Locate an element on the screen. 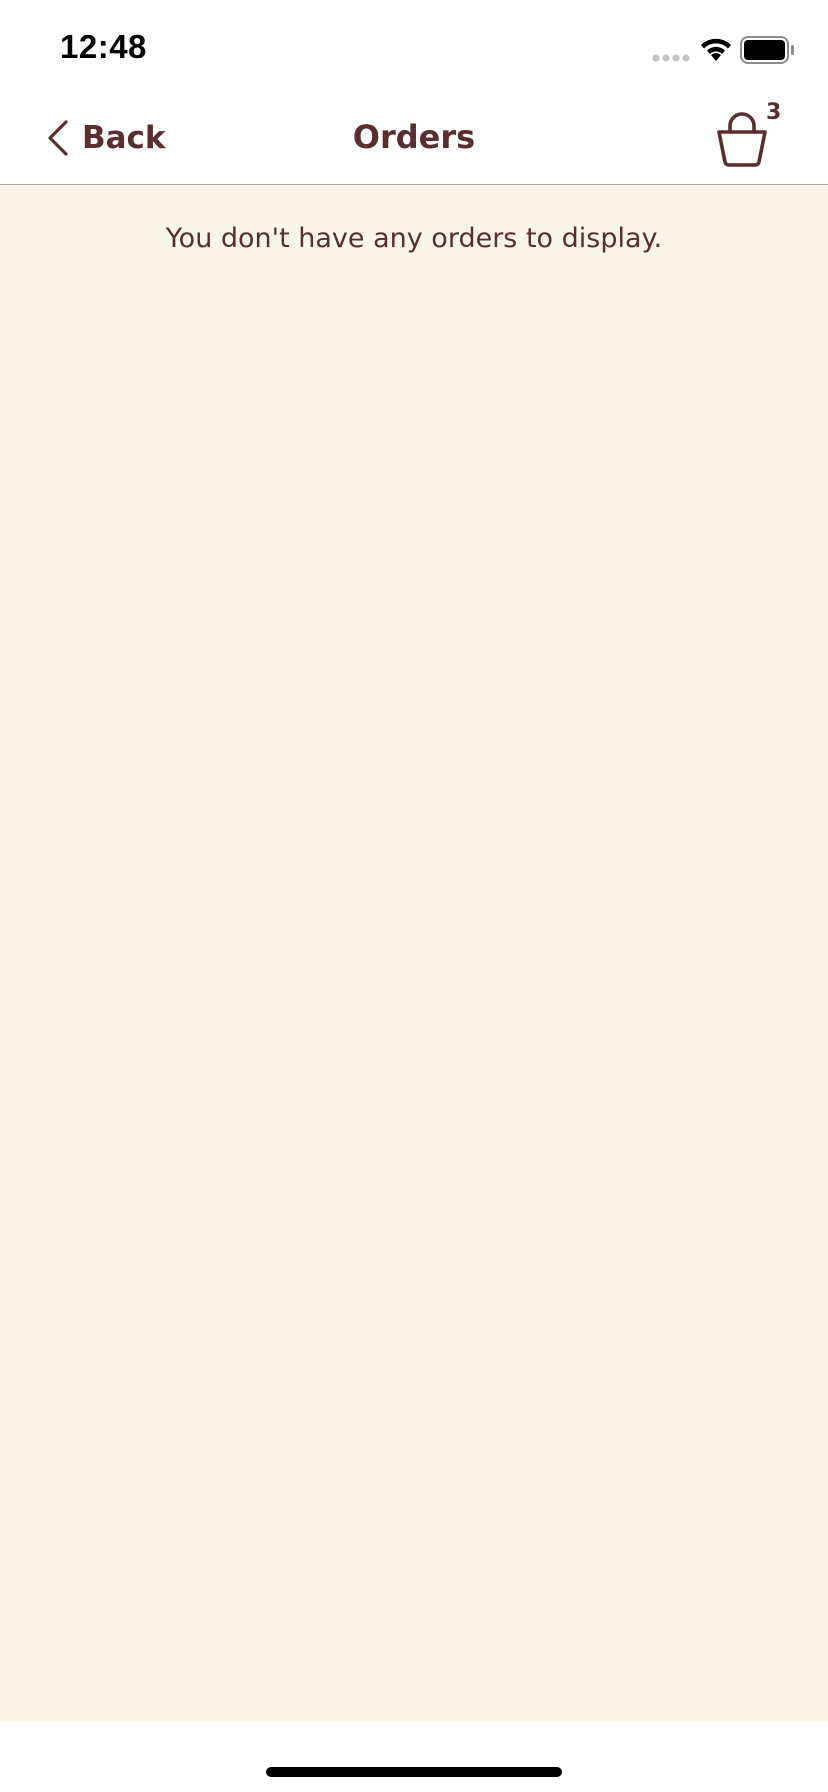 The image size is (828, 1792). home-indicator-area is located at coordinates (414, 1757).